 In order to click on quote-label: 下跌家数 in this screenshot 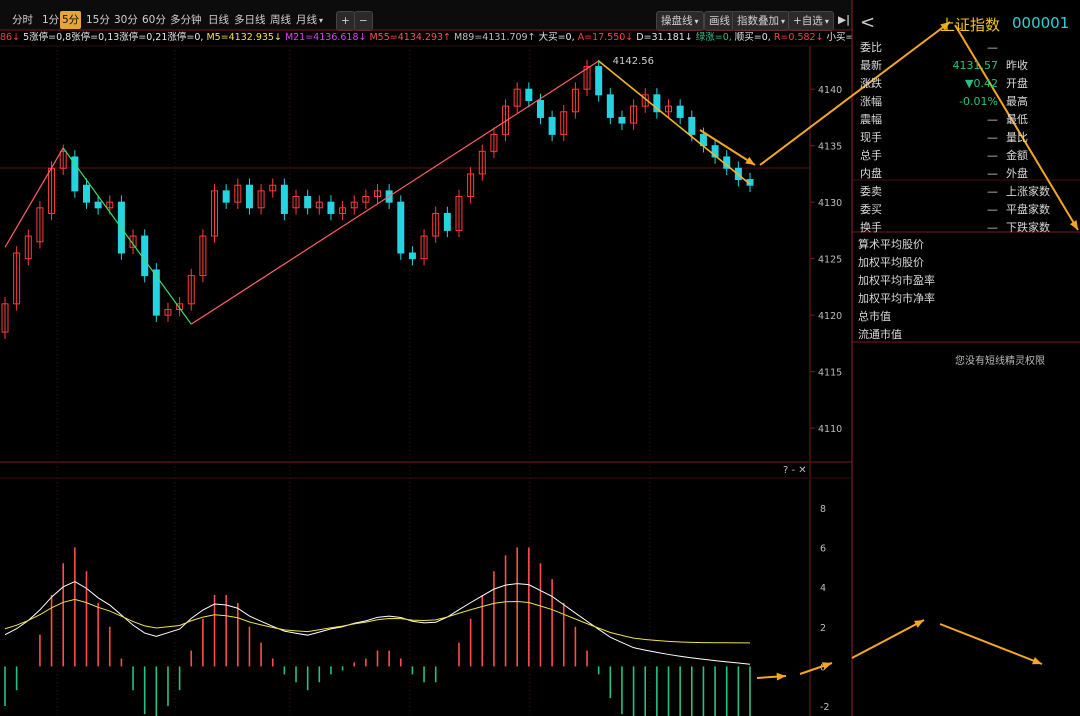, I will do `click(1028, 227)`.